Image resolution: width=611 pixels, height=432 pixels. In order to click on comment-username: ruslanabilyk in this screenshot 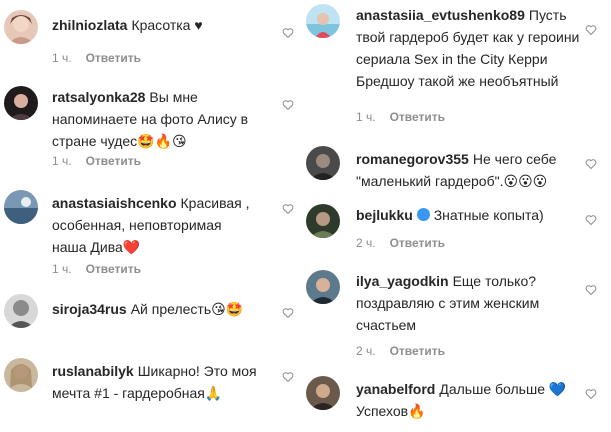, I will do `click(93, 371)`.